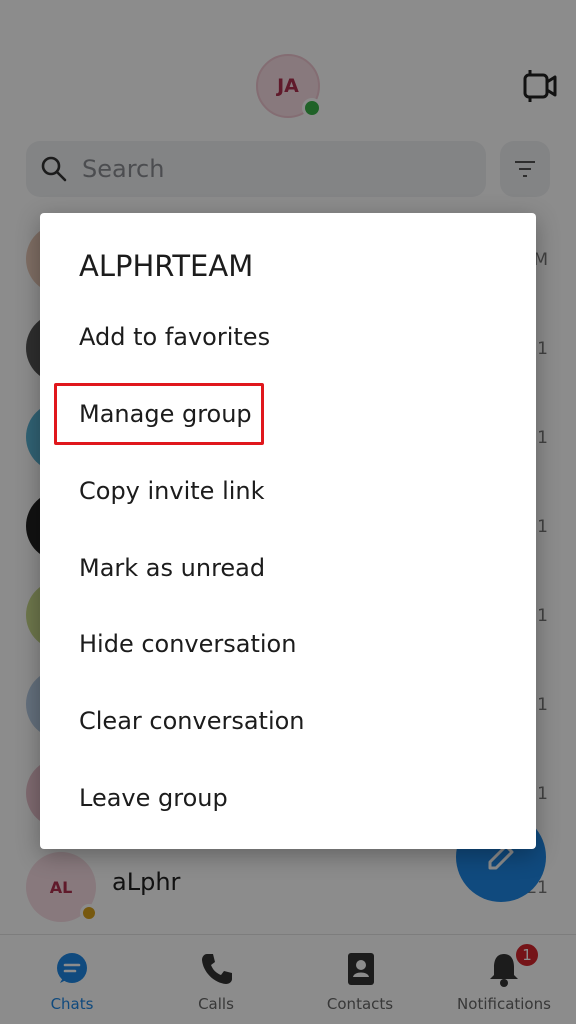 Image resolution: width=576 pixels, height=1024 pixels. I want to click on manage-group-highlight, so click(159, 414).